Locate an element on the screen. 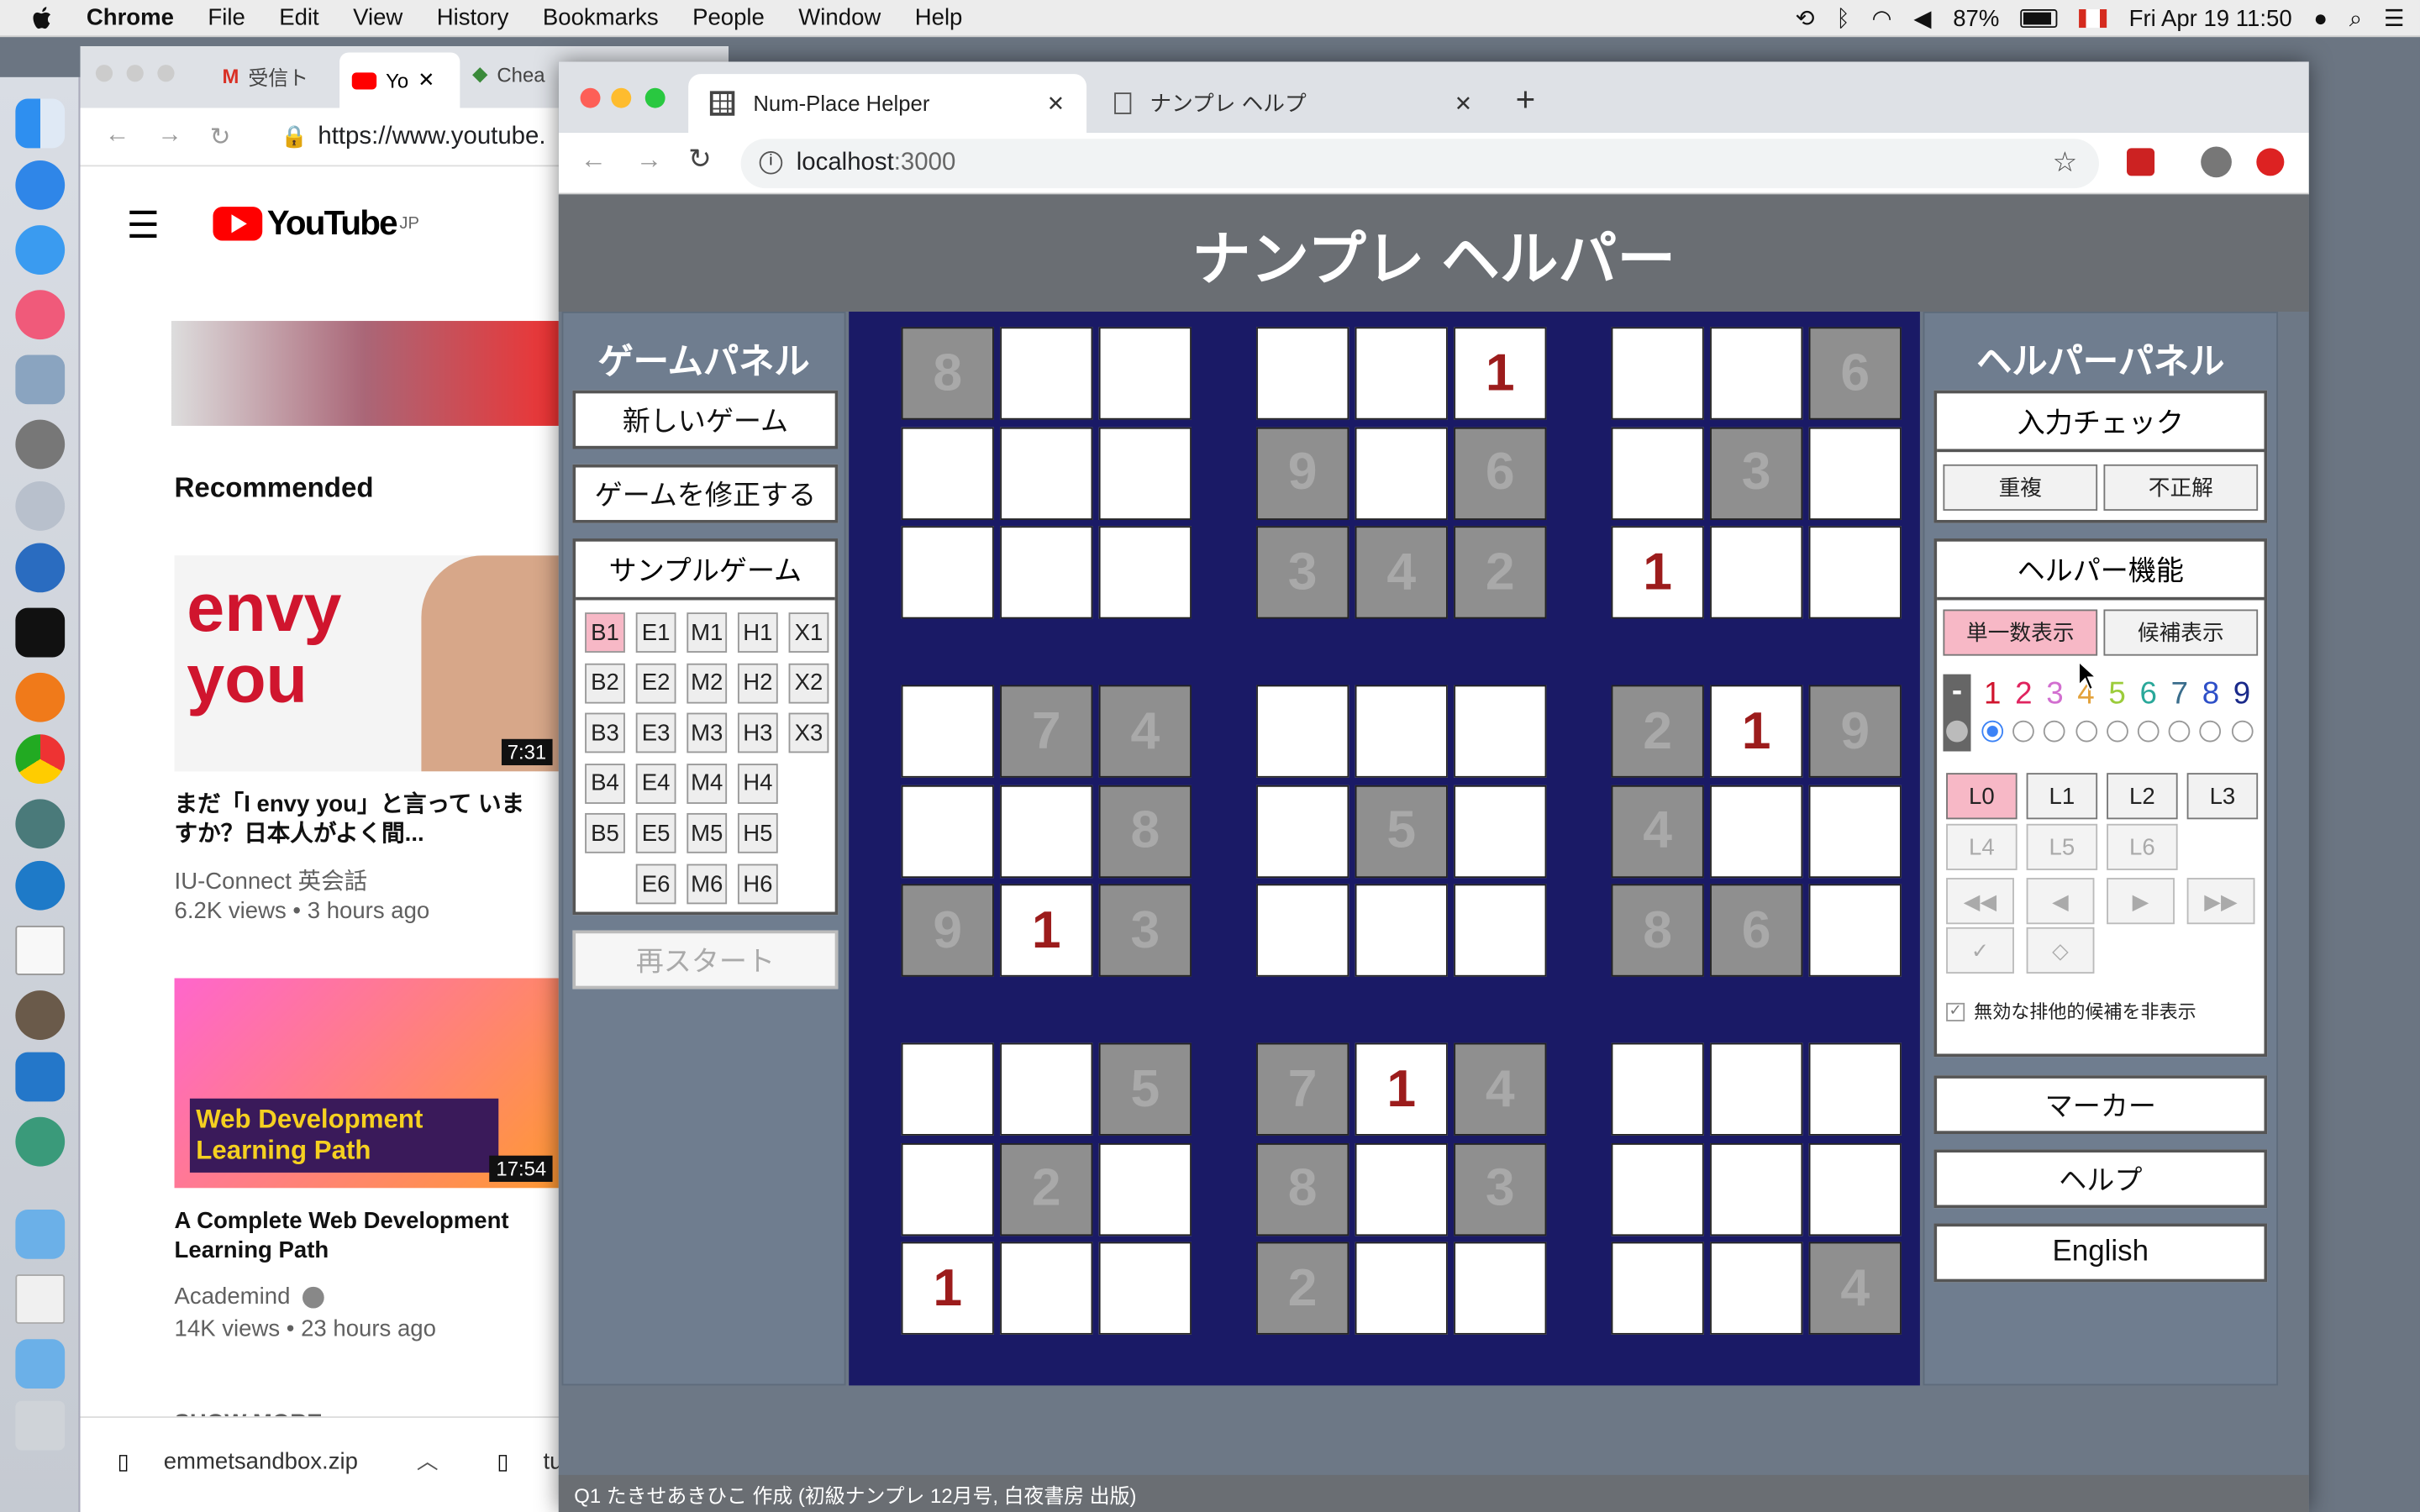 This screenshot has height=1512, width=2420. level-button-l6: L6 is located at coordinates (2143, 846).